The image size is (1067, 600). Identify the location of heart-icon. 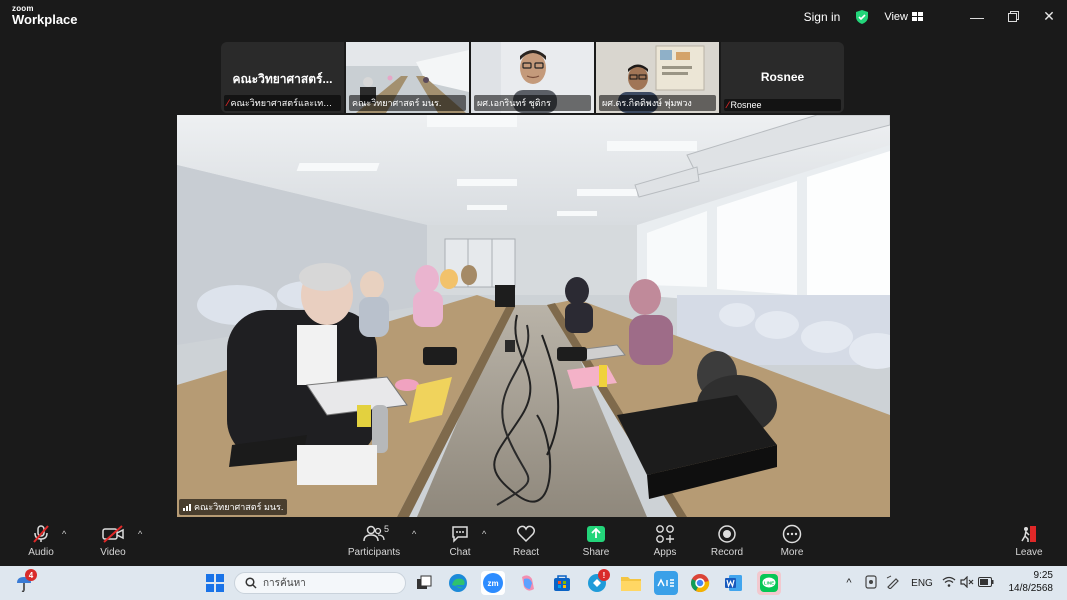
(526, 534).